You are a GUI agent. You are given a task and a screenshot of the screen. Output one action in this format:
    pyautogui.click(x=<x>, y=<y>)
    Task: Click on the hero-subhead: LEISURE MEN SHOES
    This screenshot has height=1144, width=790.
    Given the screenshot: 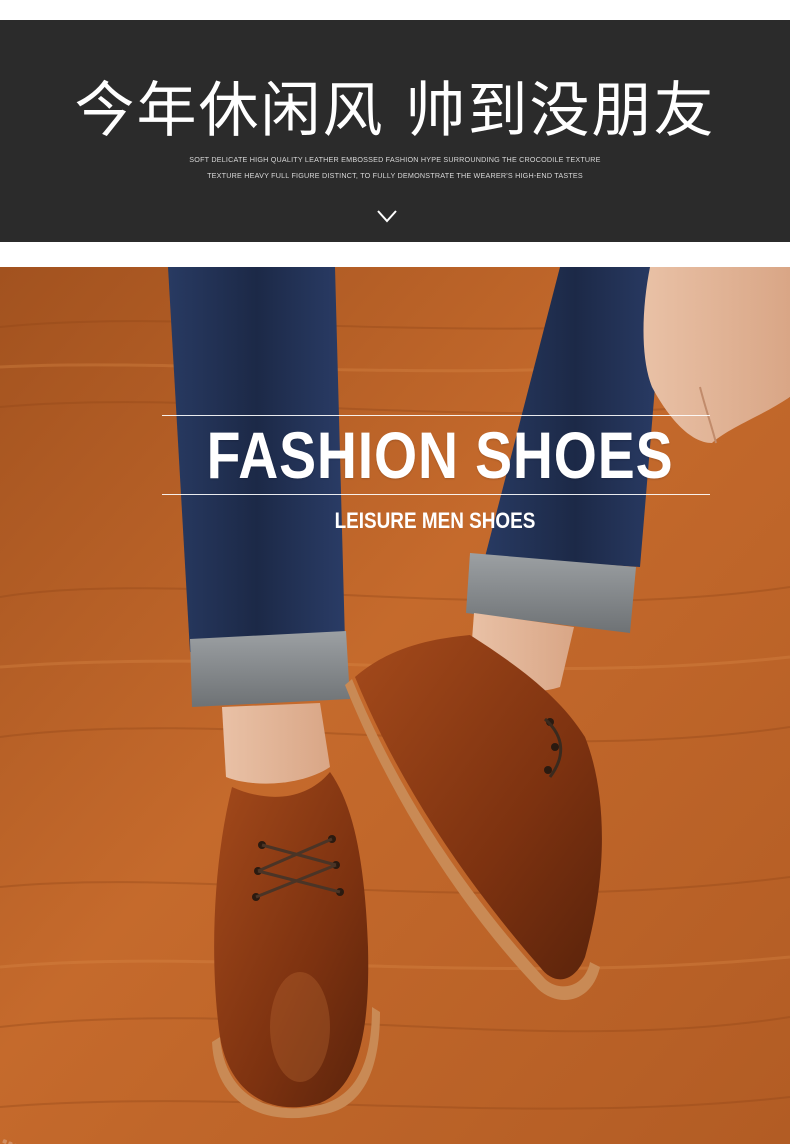 What is the action you would take?
    pyautogui.click(x=435, y=520)
    